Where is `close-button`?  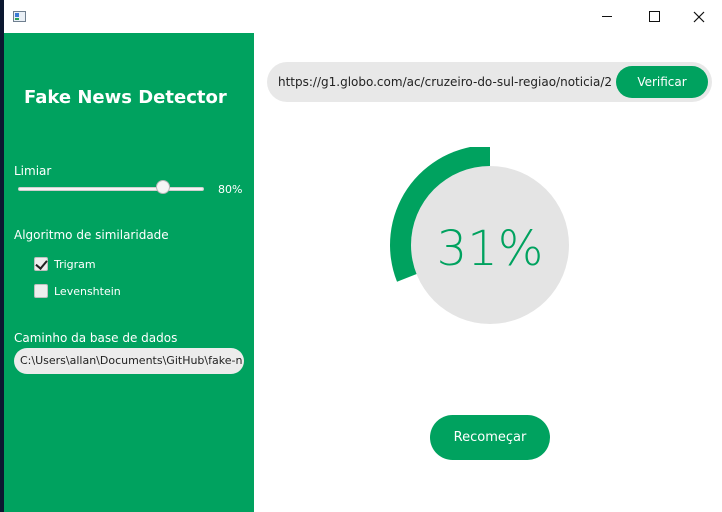
close-button is located at coordinates (699, 16).